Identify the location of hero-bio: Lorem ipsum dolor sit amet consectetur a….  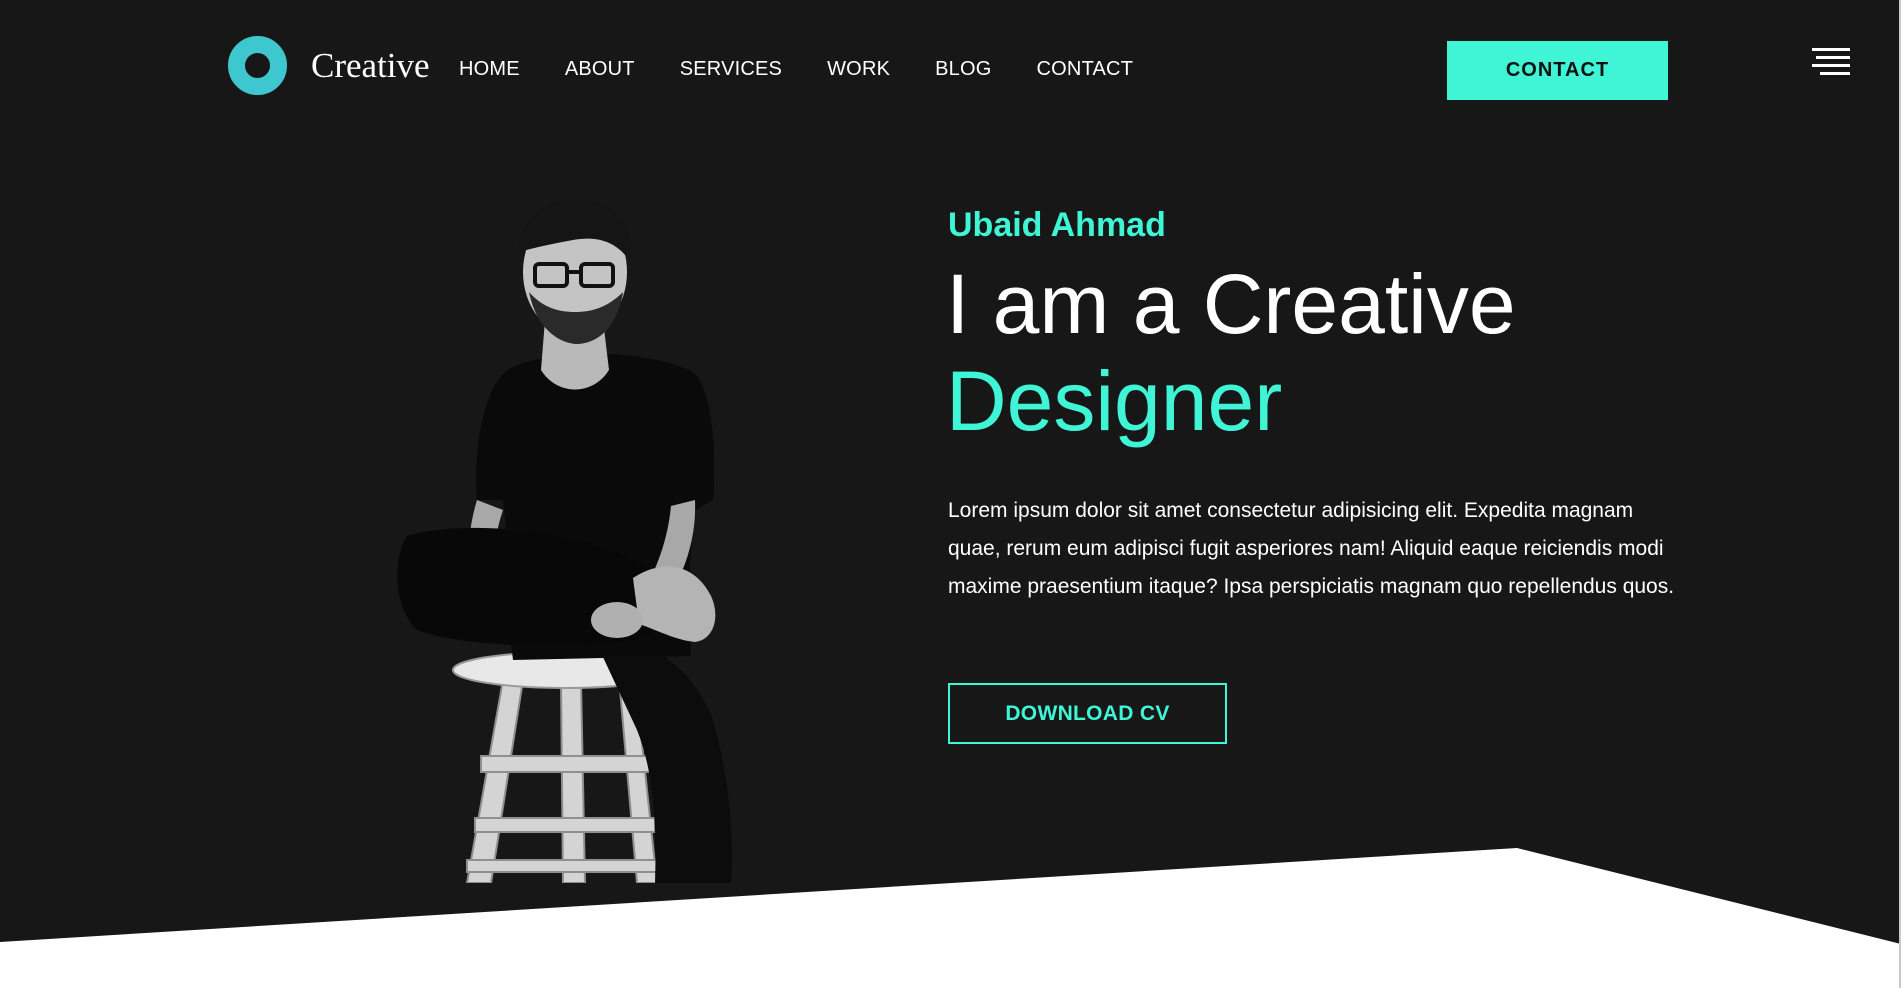
(1311, 548).